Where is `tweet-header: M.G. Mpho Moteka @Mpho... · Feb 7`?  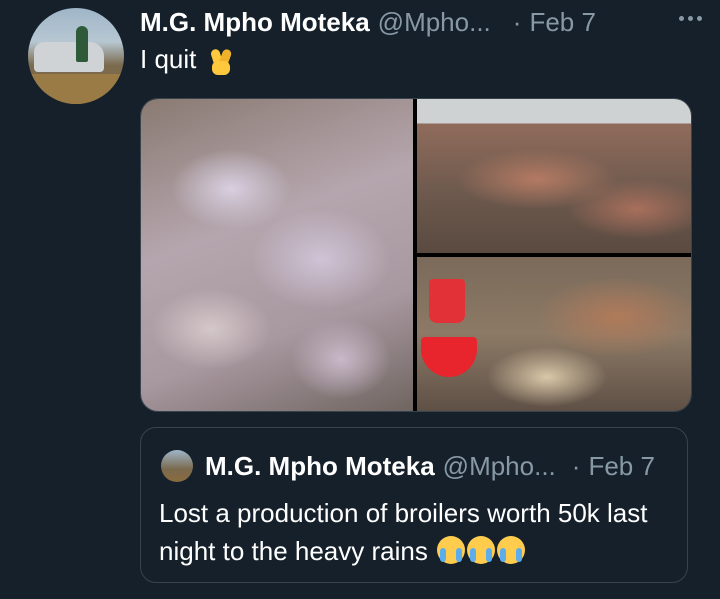
tweet-header: M.G. Mpho Moteka @Mpho... · Feb 7 is located at coordinates (423, 22).